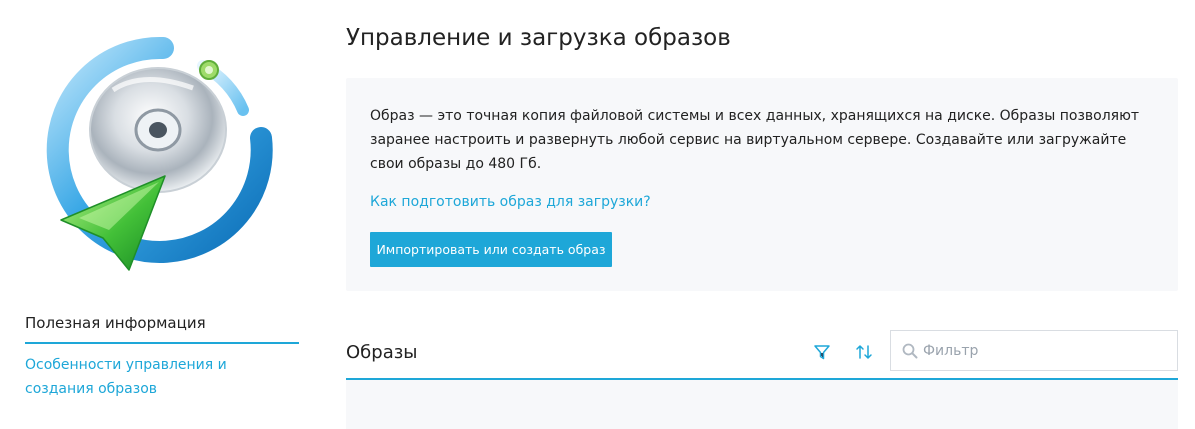  Describe the element at coordinates (822, 352) in the screenshot. I see `funnel-icon` at that location.